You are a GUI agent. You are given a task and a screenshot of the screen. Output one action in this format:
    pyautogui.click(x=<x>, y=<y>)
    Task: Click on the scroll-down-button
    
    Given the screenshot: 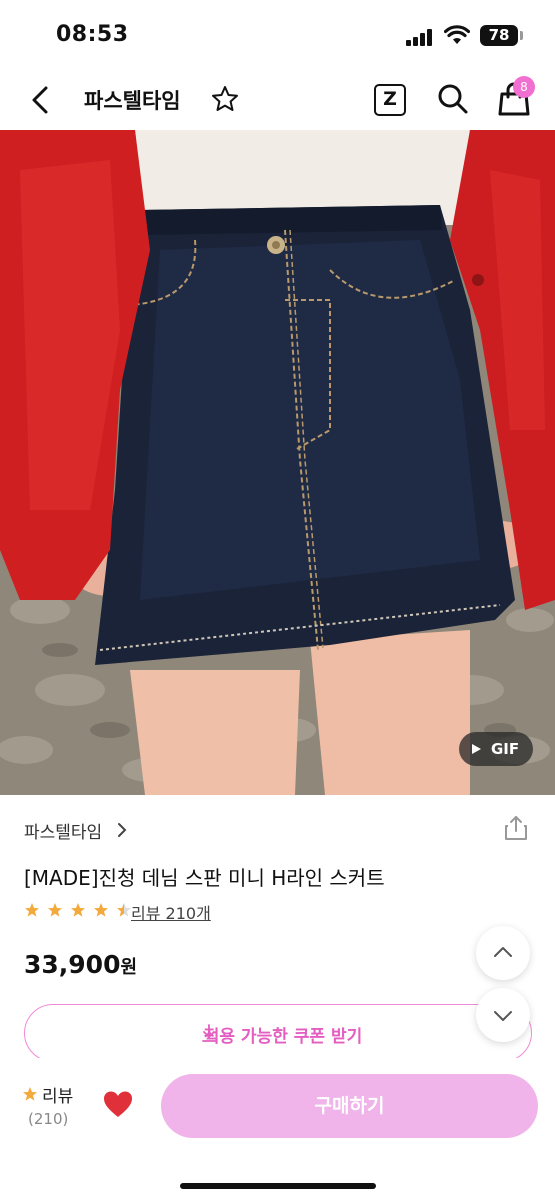 What is the action you would take?
    pyautogui.click(x=503, y=1015)
    